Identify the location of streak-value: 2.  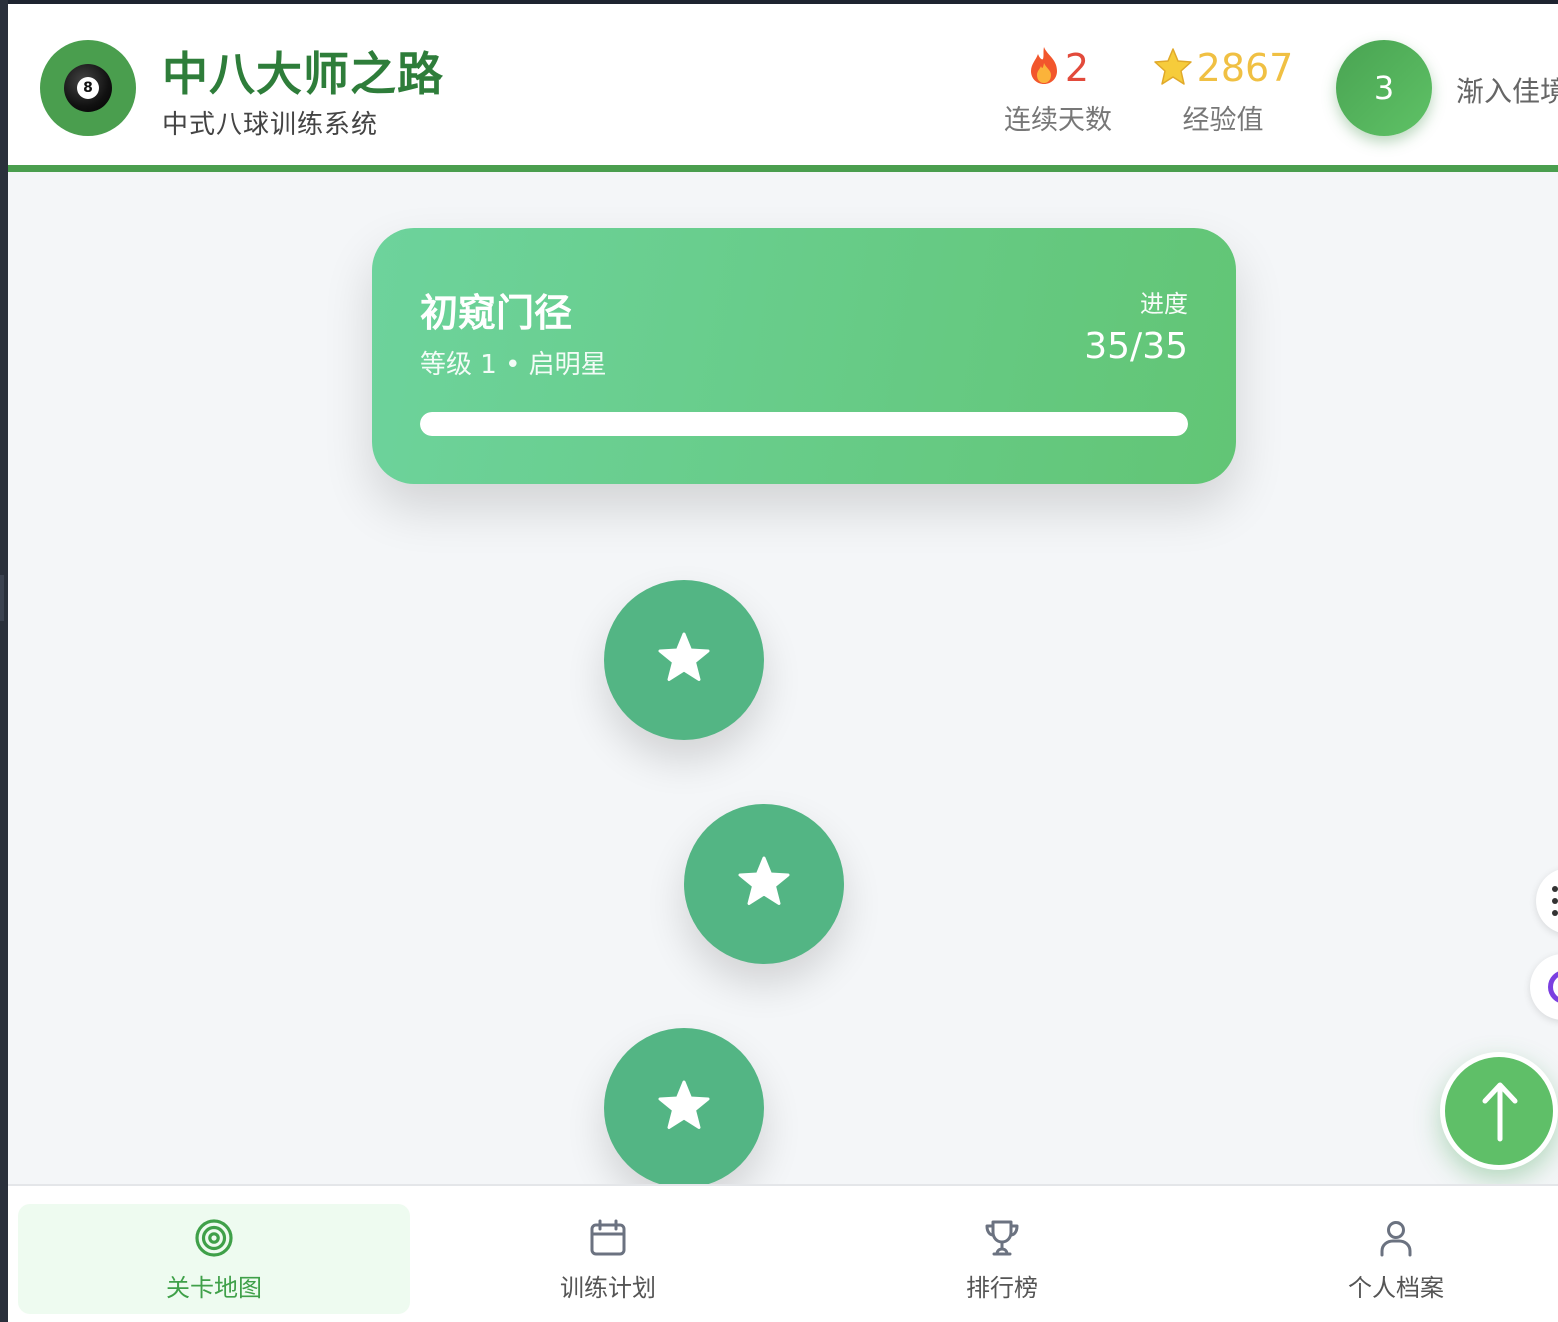
(1077, 68).